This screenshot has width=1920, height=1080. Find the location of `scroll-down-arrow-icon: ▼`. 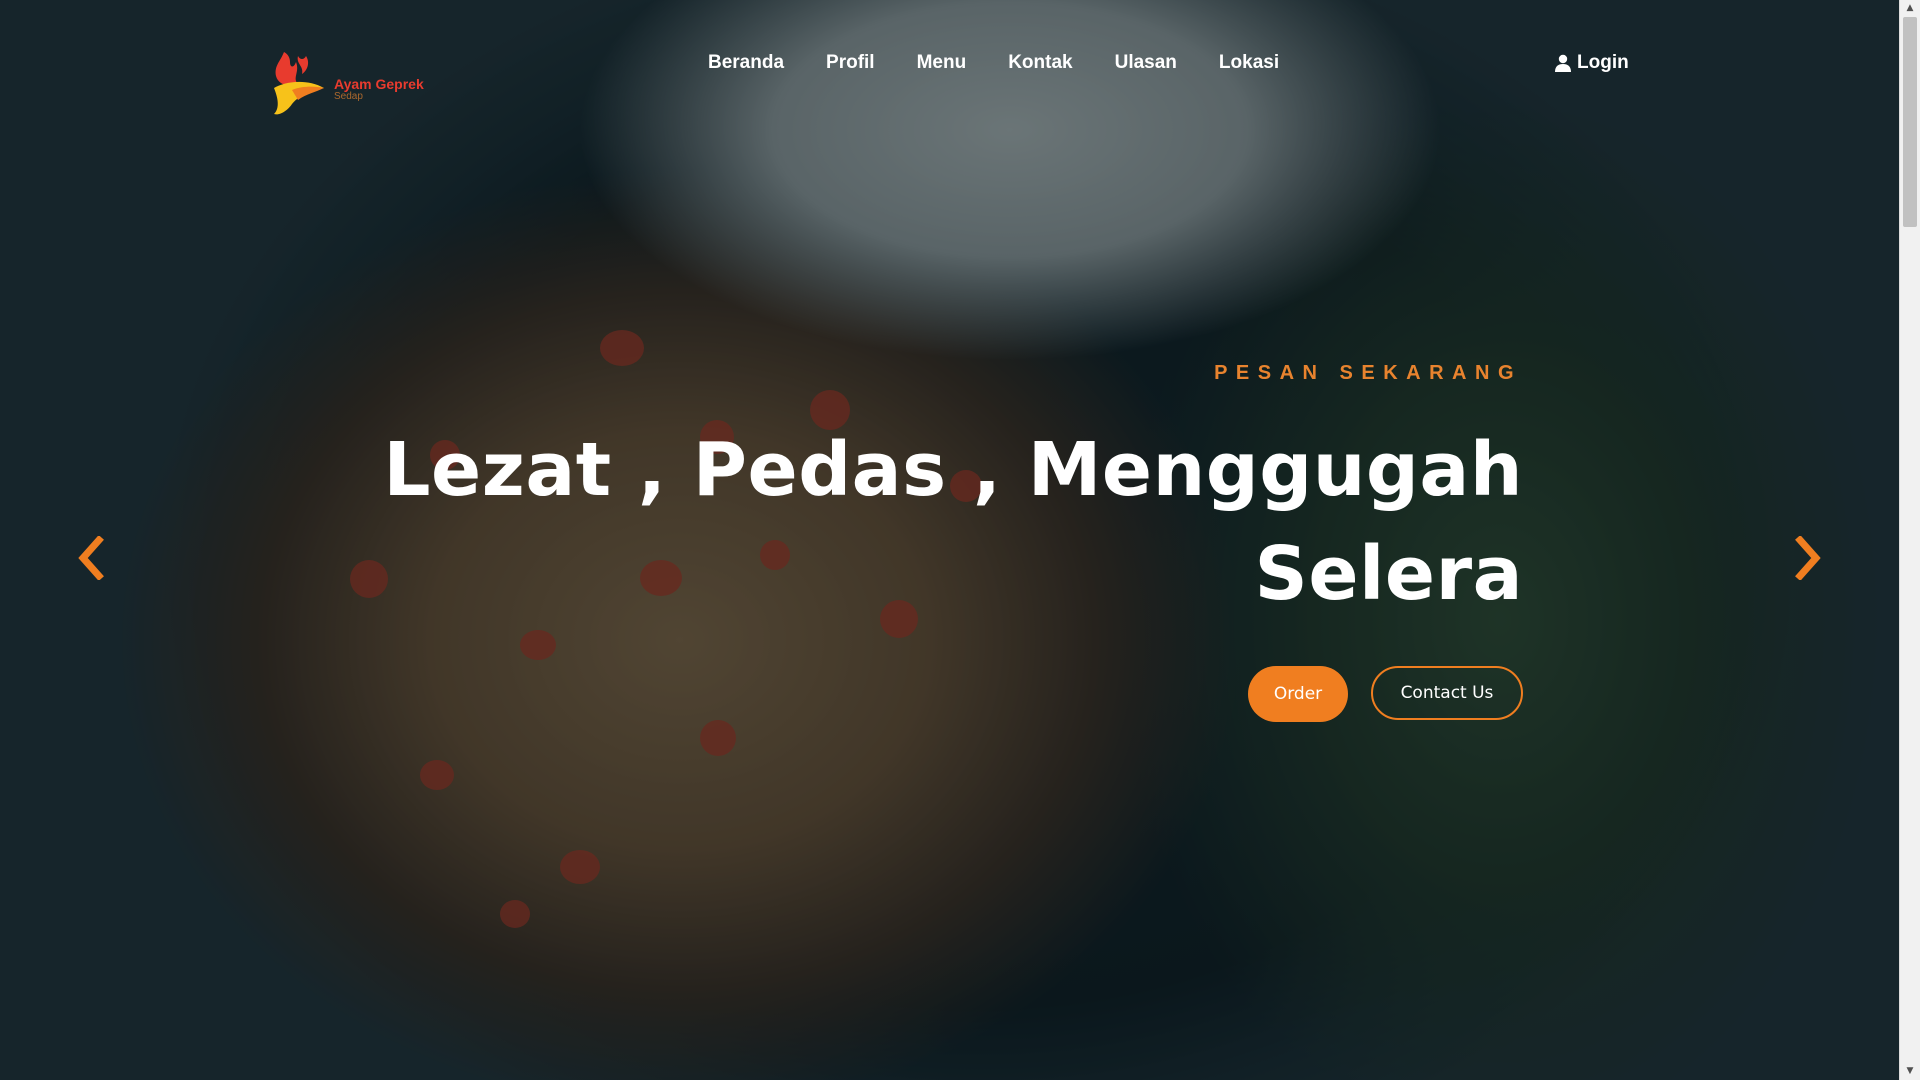

scroll-down-arrow-icon: ▼ is located at coordinates (1910, 1071).